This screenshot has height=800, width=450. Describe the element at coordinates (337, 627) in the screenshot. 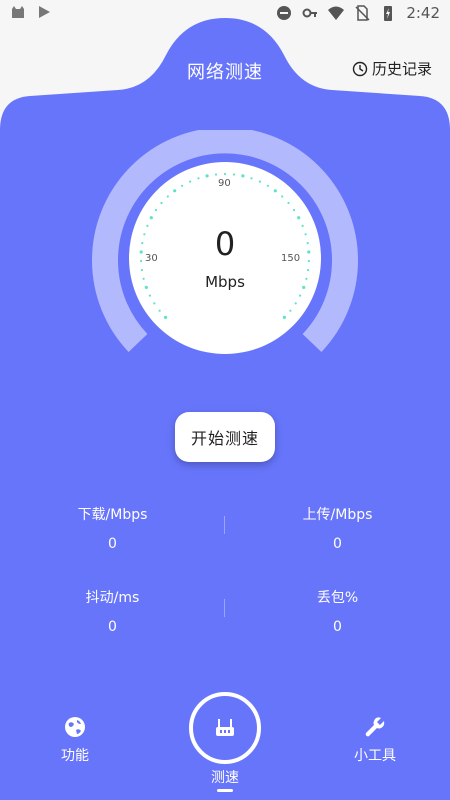

I see `loss-value: 0` at that location.